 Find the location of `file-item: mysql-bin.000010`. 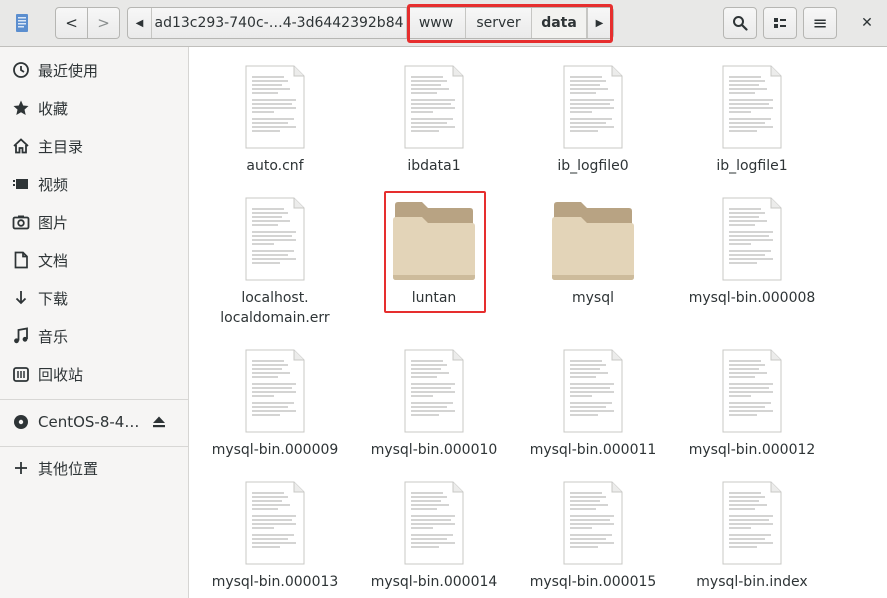

file-item: mysql-bin.000010 is located at coordinates (434, 404).